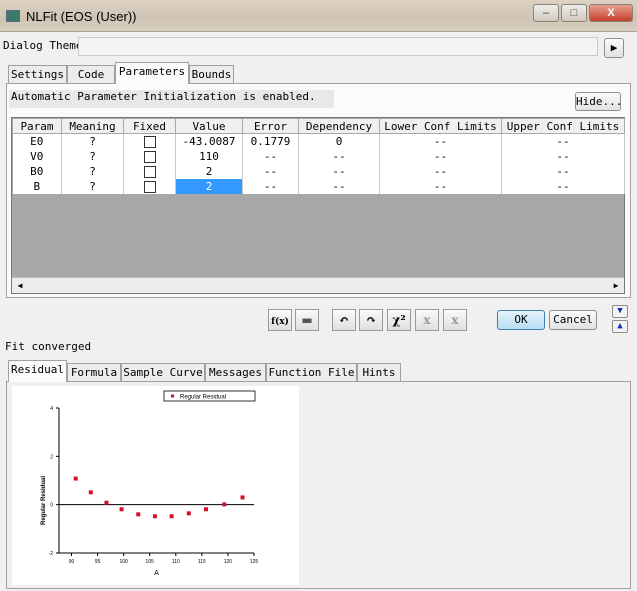  Describe the element at coordinates (270, 141) in the screenshot. I see `cell-error: 0.1779` at that location.